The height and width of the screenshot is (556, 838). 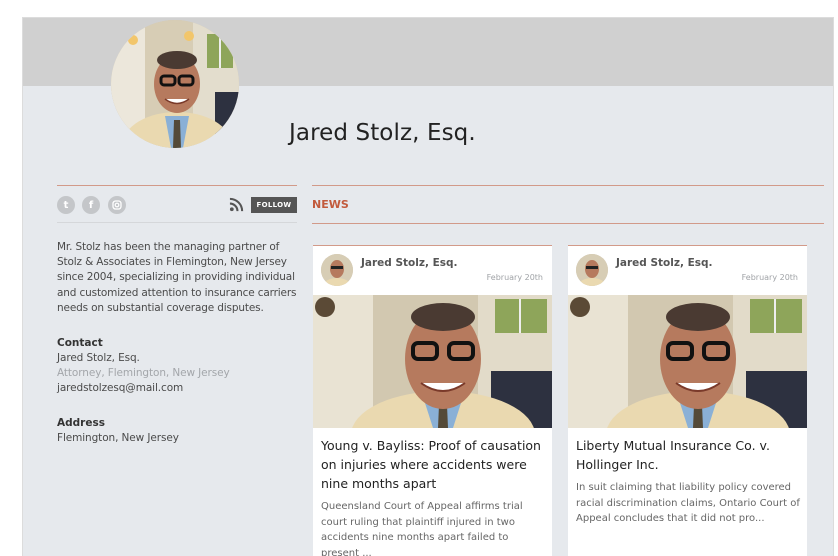 What do you see at coordinates (568, 204) in the screenshot?
I see `news-section: NEWS` at bounding box center [568, 204].